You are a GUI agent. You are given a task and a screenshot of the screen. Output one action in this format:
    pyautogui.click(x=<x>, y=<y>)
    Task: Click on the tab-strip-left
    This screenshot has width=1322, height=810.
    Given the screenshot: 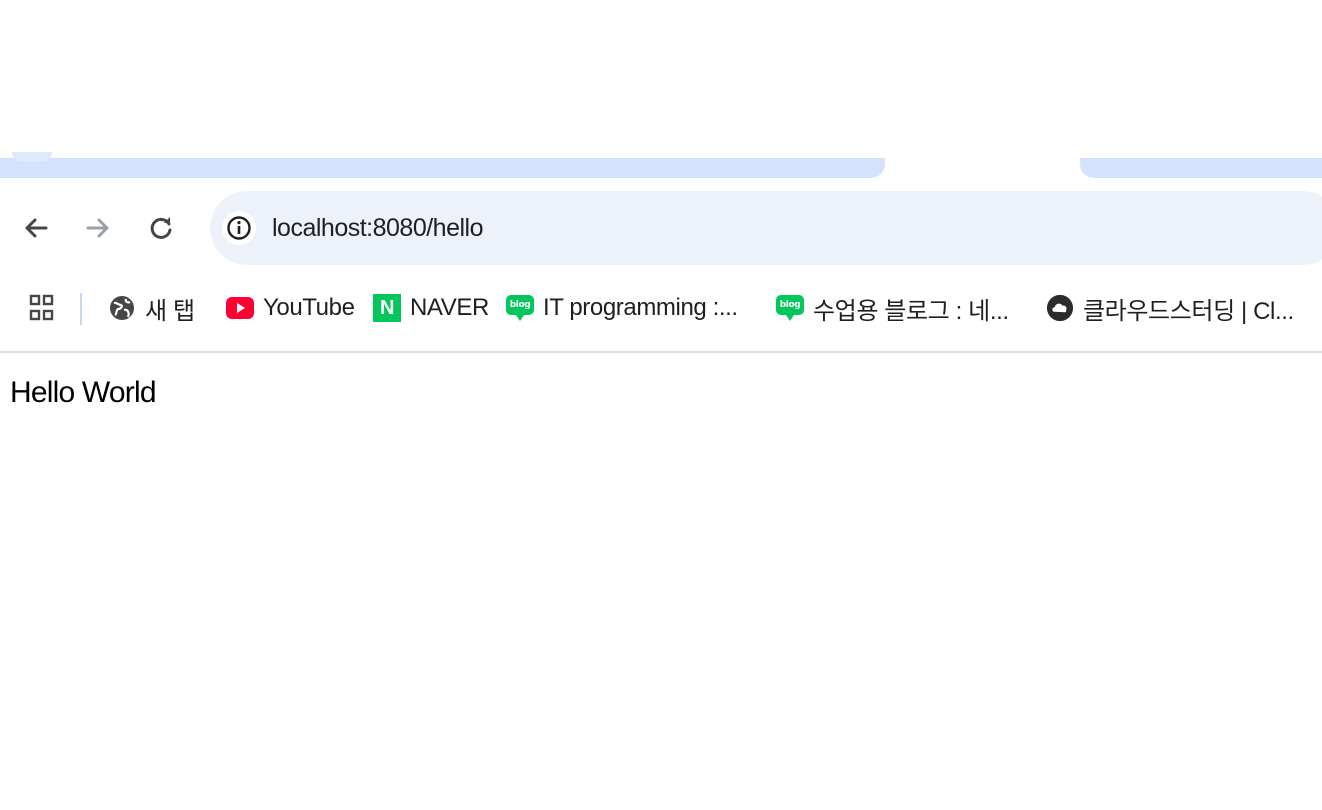 What is the action you would take?
    pyautogui.click(x=442, y=165)
    